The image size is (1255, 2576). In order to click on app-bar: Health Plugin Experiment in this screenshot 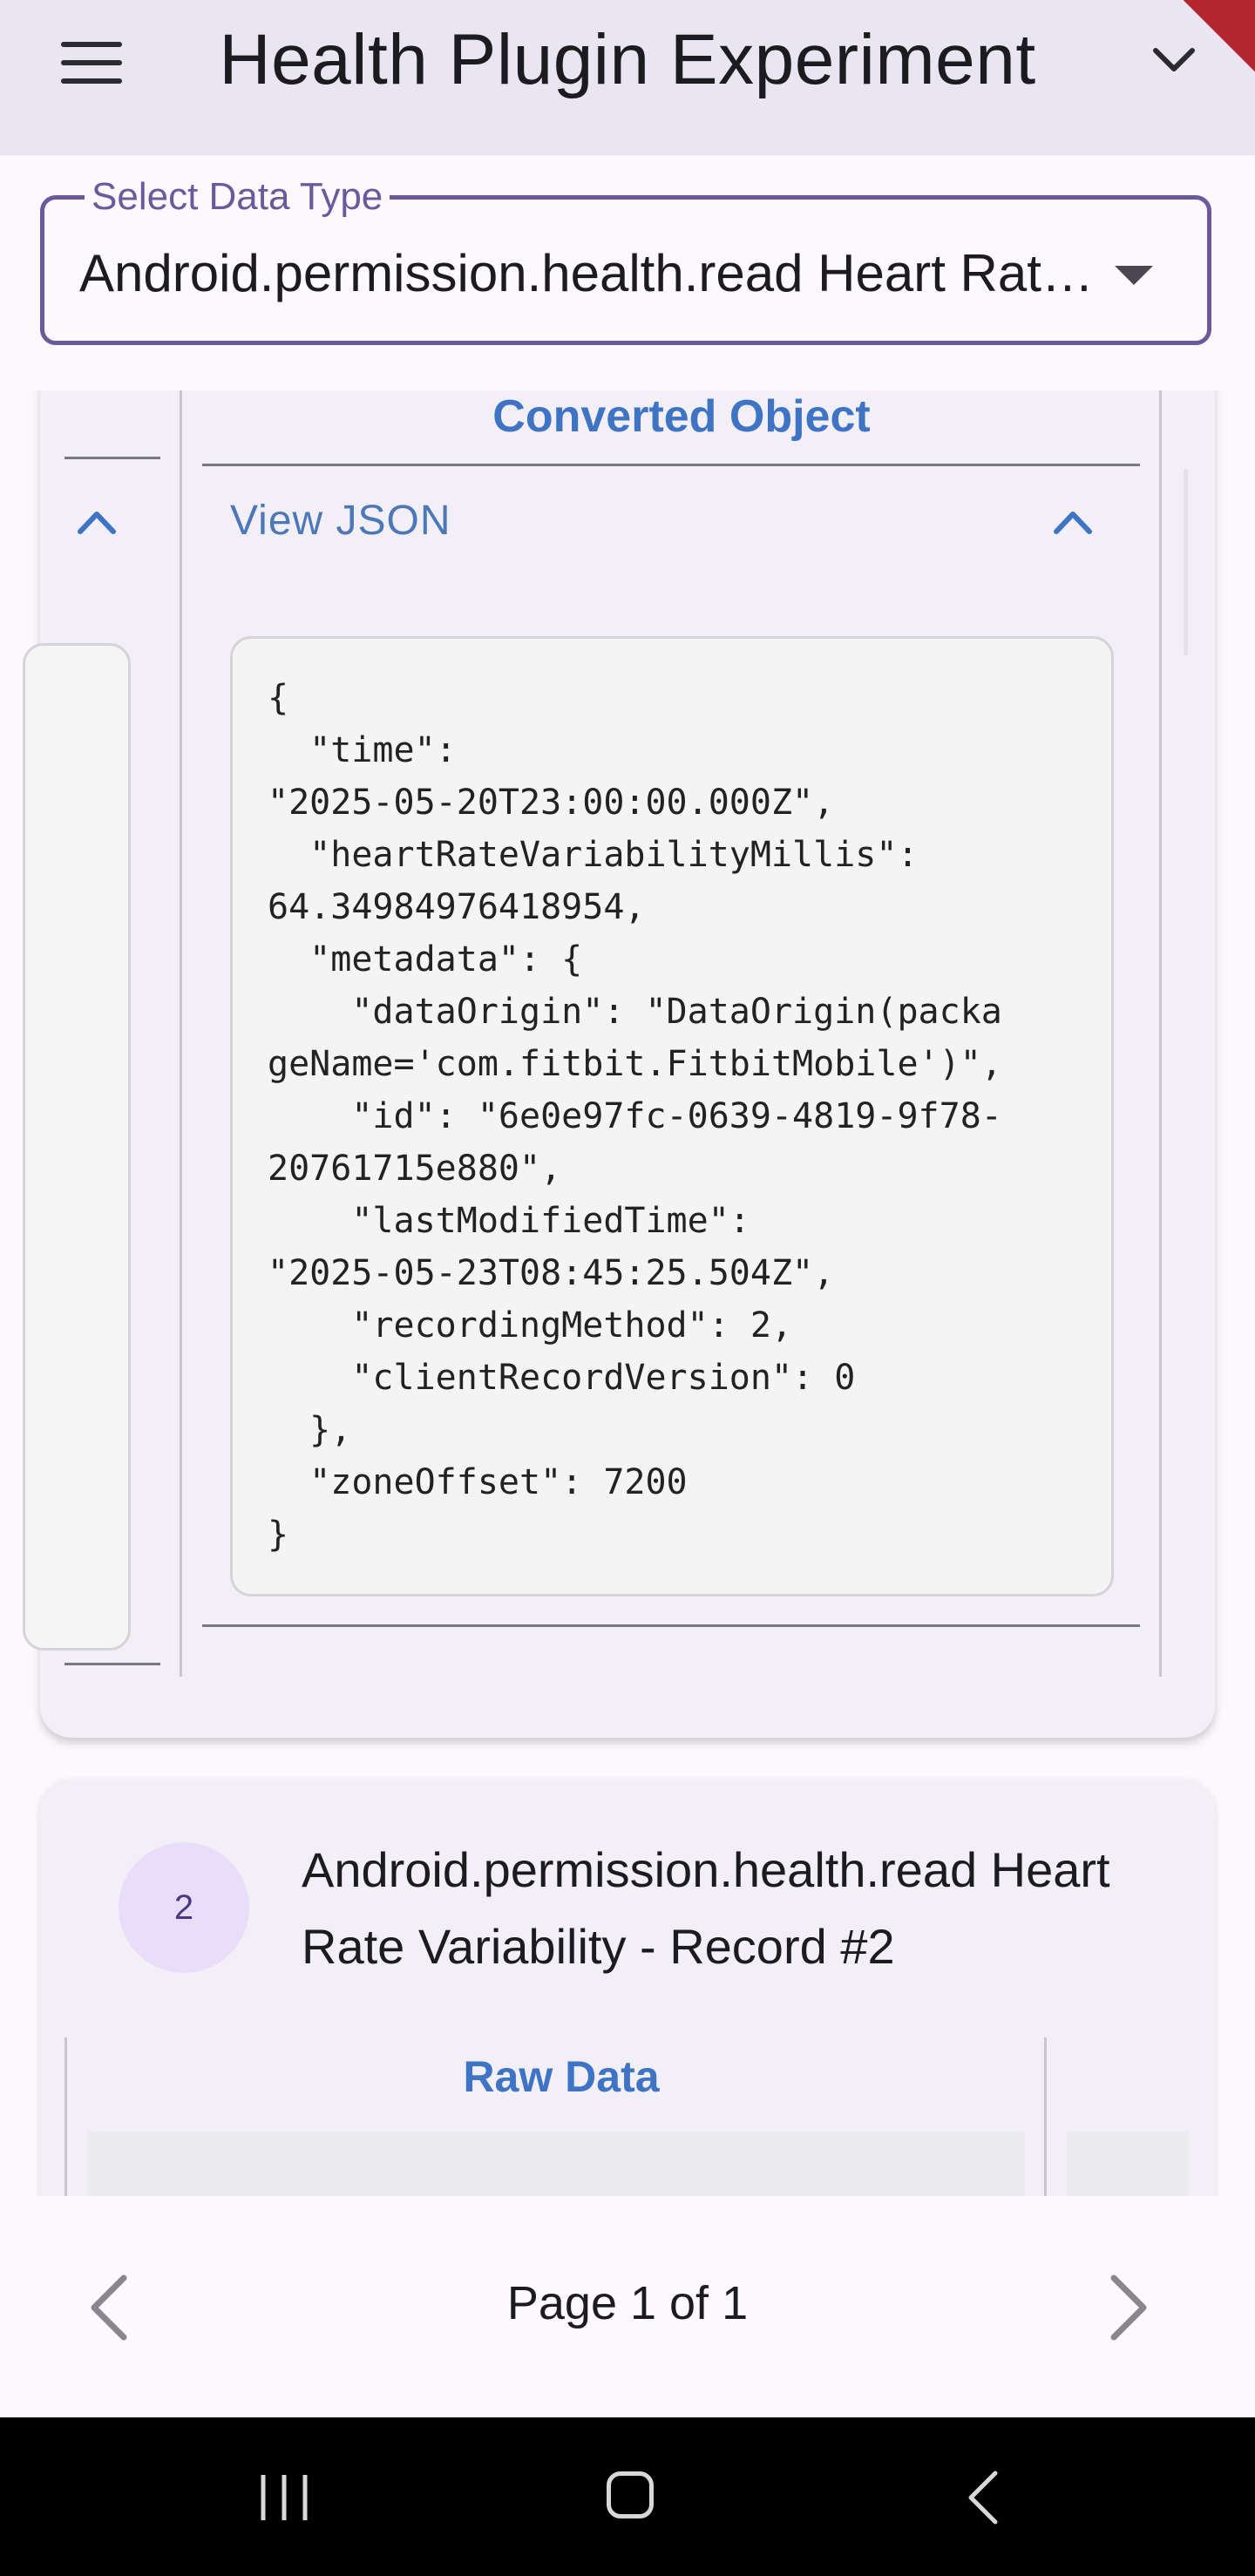, I will do `click(628, 78)`.